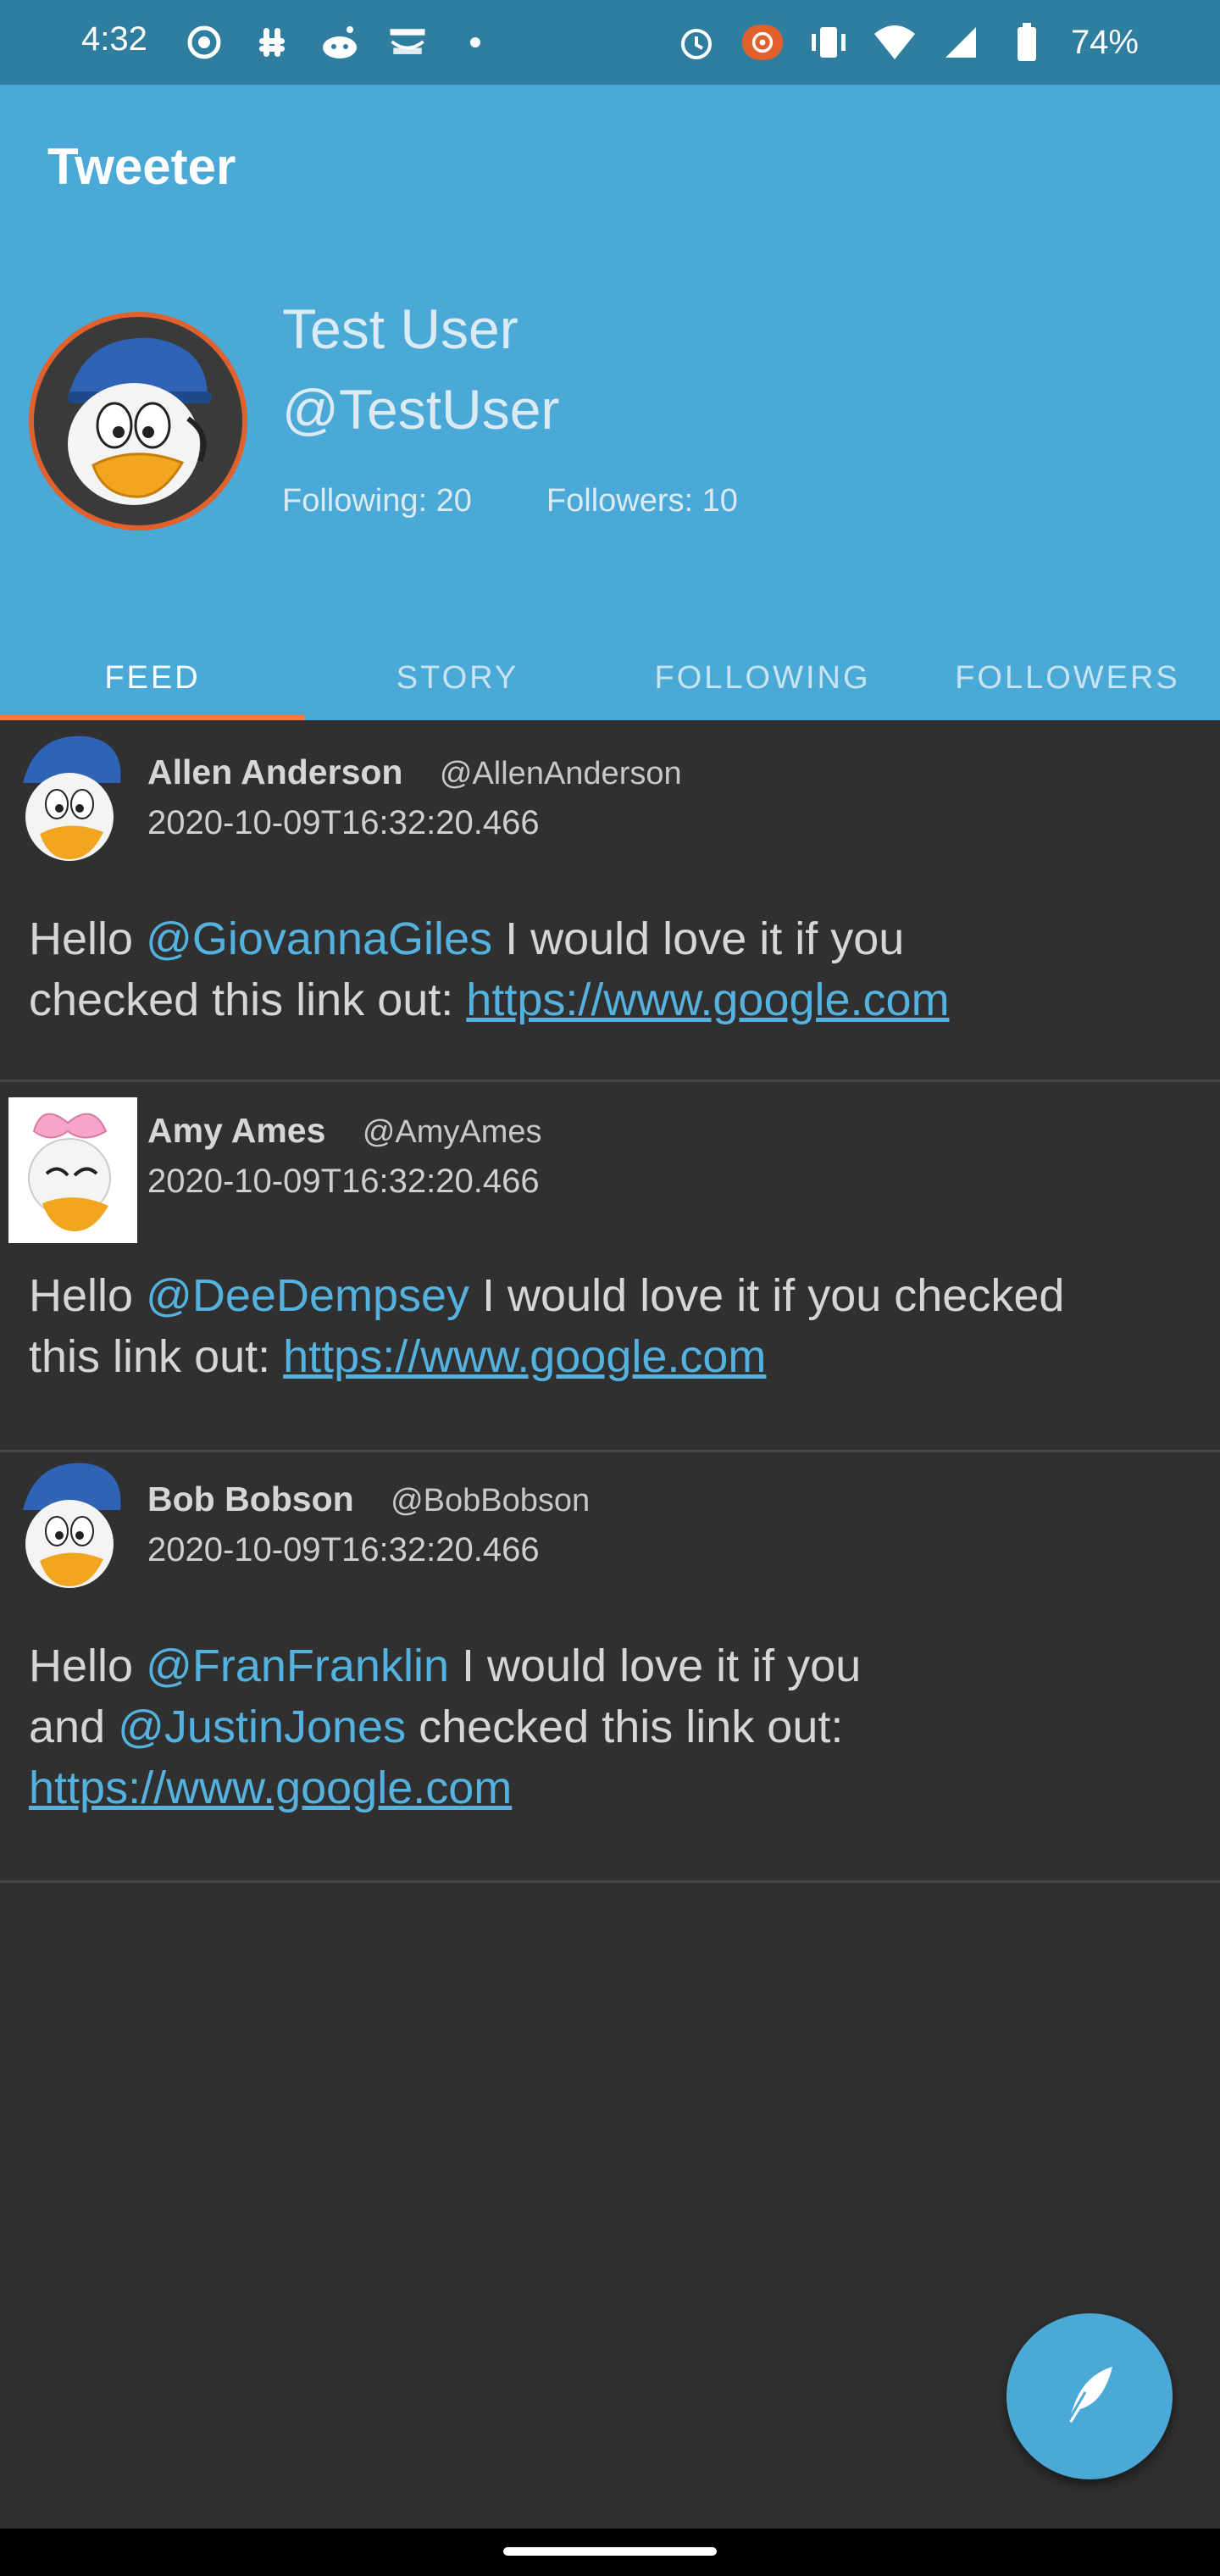 Image resolution: width=1220 pixels, height=2576 pixels. What do you see at coordinates (1027, 42) in the screenshot?
I see `battery-icon` at bounding box center [1027, 42].